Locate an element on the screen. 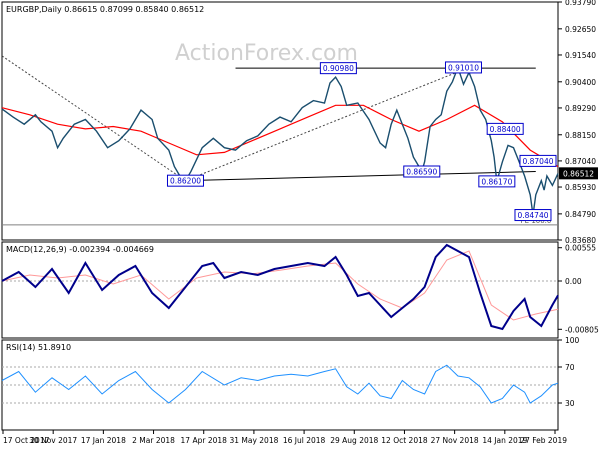  level-label: 0.84740 is located at coordinates (532, 215).